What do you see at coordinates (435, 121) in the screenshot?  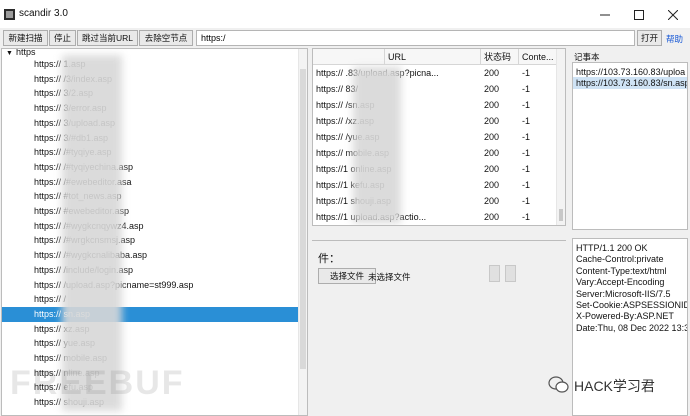 I see `table-row: https:// /xz.asp 200 -1` at bounding box center [435, 121].